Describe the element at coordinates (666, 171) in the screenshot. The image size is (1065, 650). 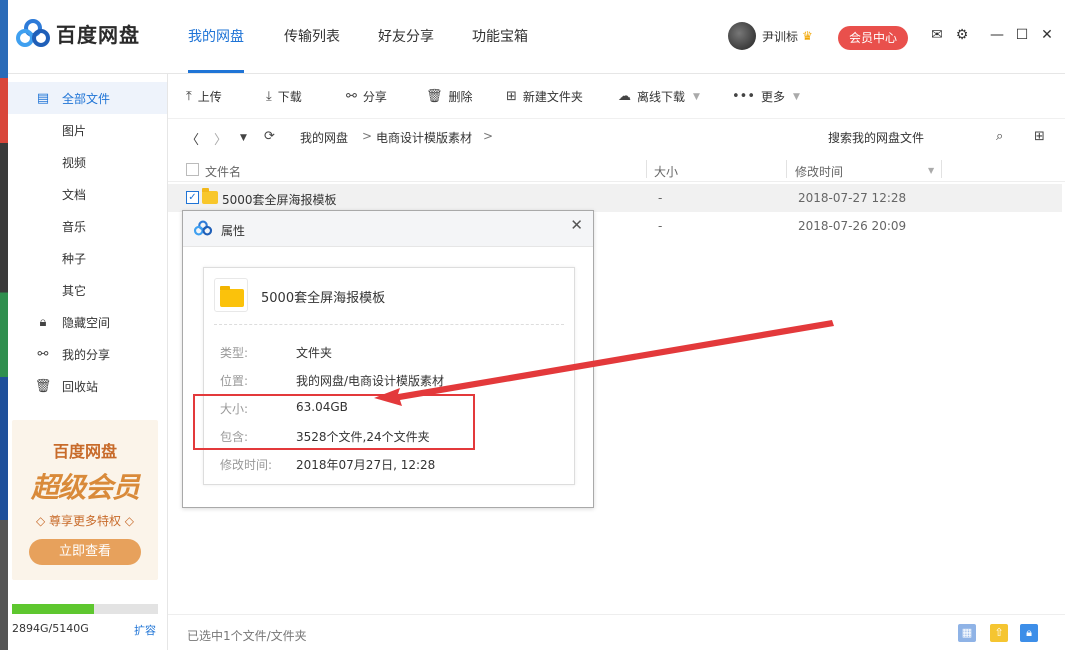
I see `column-header-size: 大小` at that location.